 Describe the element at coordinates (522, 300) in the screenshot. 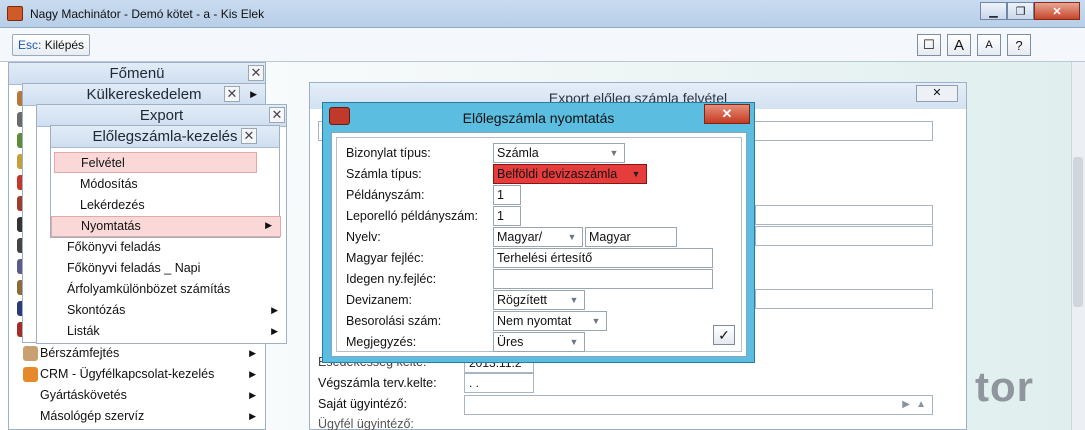

I see `select-value: Rögzített` at that location.